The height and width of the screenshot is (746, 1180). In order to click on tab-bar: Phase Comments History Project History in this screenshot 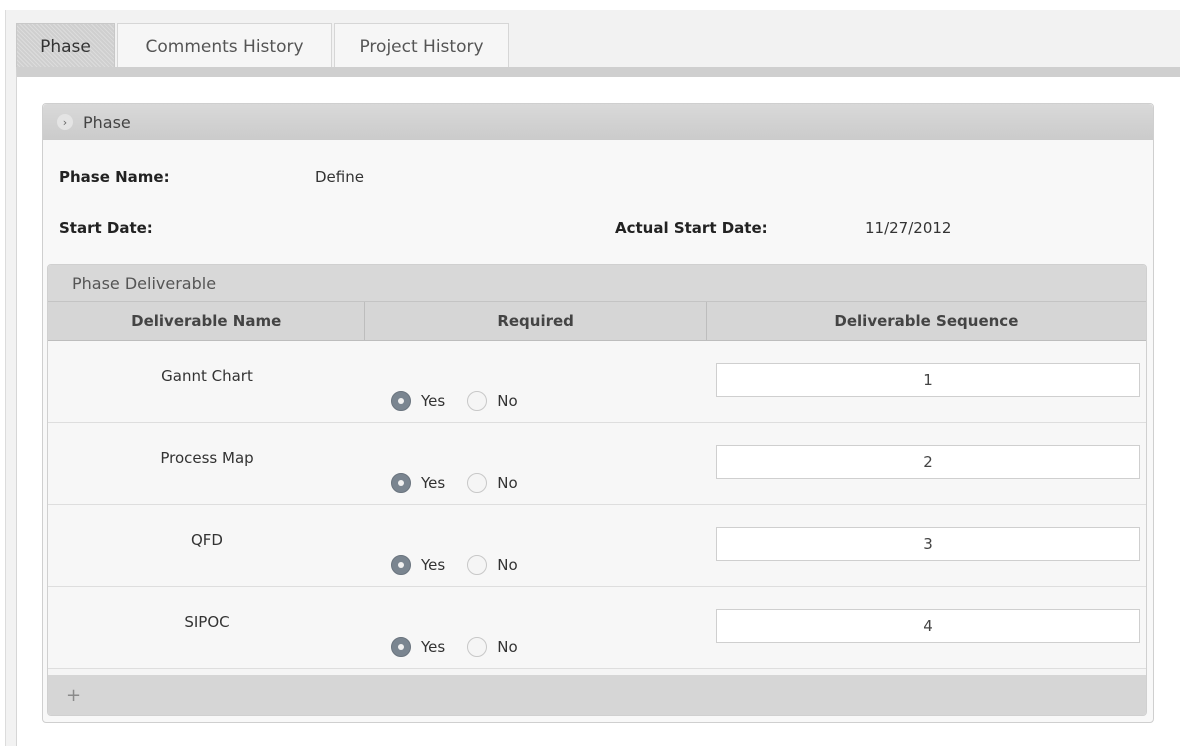, I will do `click(262, 46)`.